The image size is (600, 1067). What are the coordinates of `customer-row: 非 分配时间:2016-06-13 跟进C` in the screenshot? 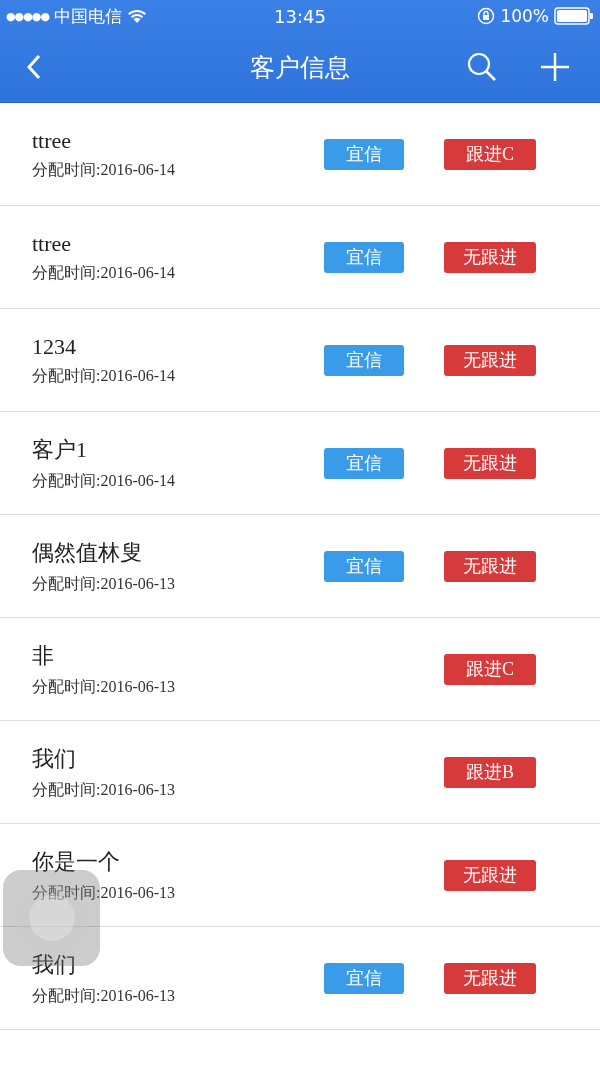 It's located at (300, 669).